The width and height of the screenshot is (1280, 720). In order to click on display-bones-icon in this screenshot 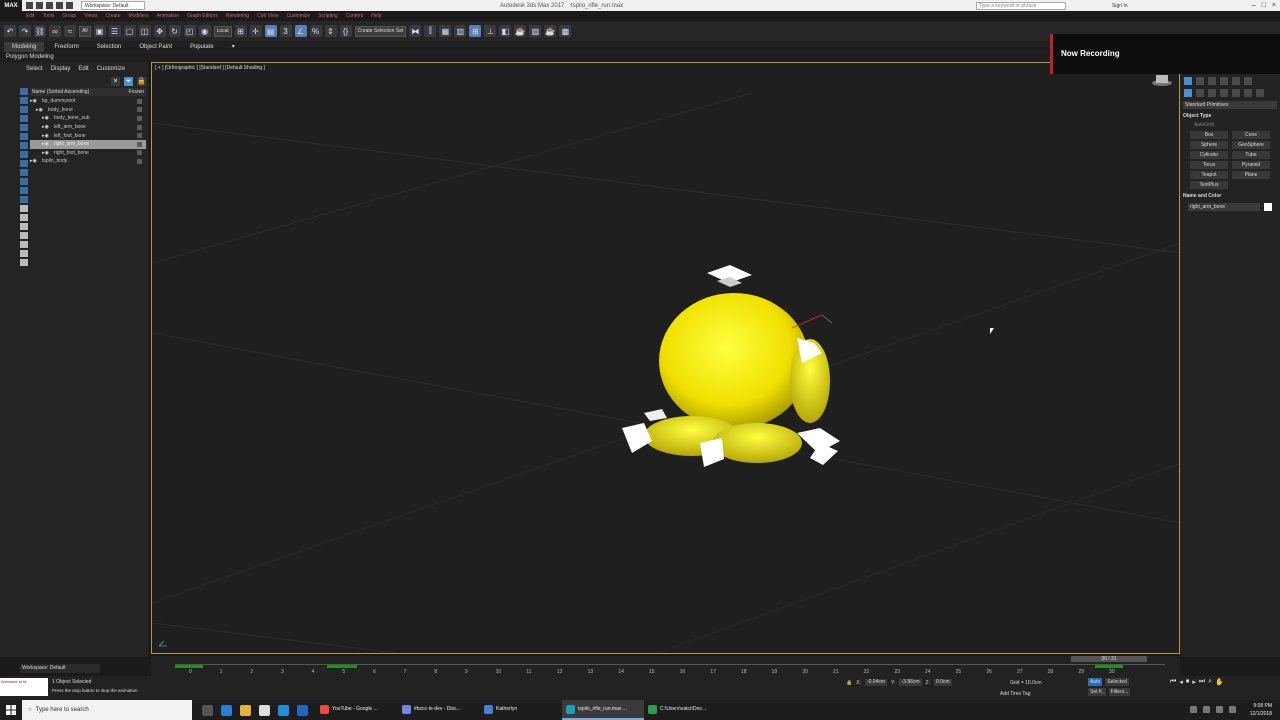, I will do `click(24, 163)`.